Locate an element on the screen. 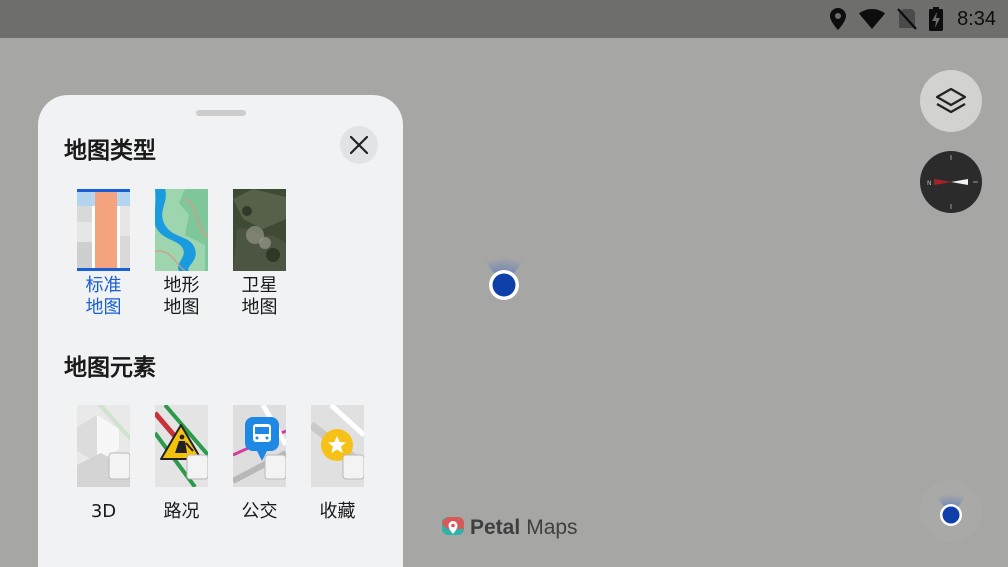  map-type-standard: 标准 地图 is located at coordinates (103, 254).